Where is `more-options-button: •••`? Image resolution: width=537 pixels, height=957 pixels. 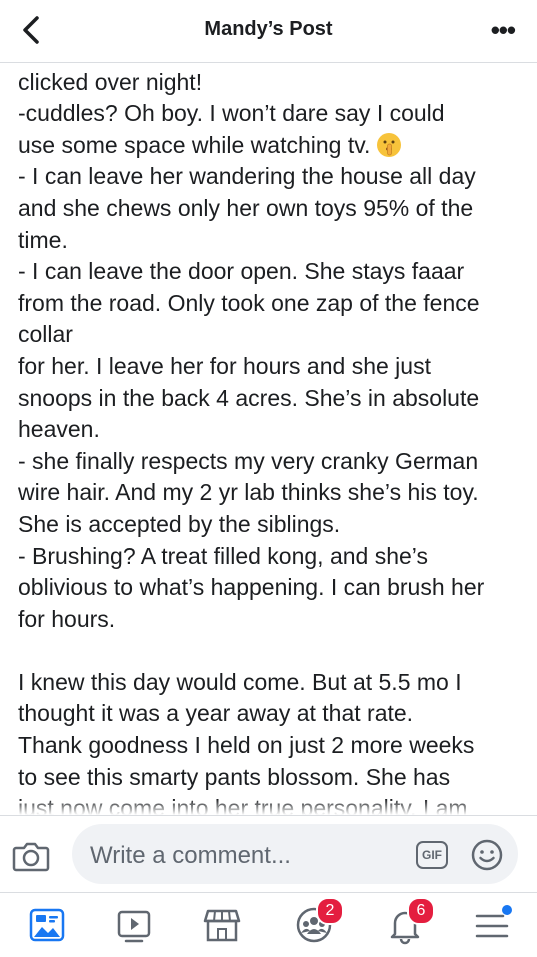
more-options-button: ••• is located at coordinates (503, 30).